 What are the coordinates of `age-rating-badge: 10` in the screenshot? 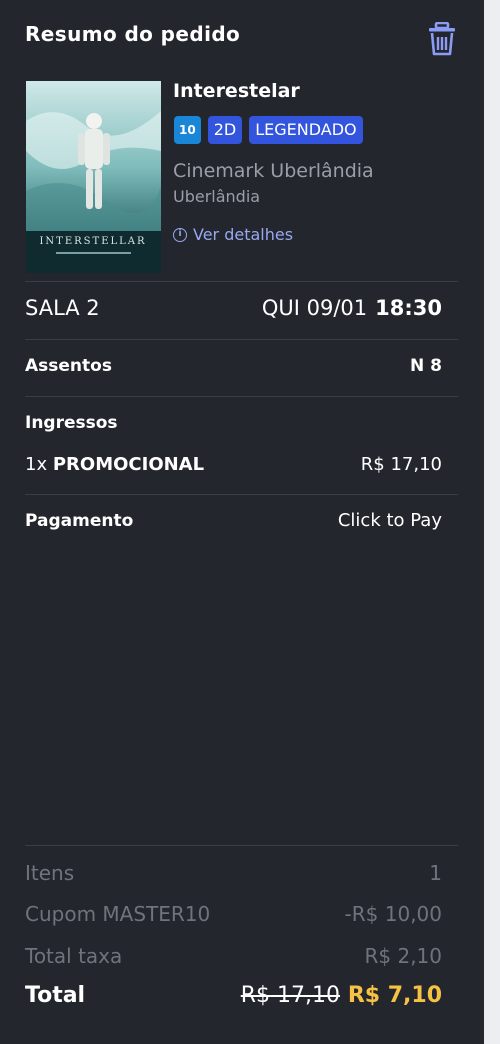 It's located at (187, 130).